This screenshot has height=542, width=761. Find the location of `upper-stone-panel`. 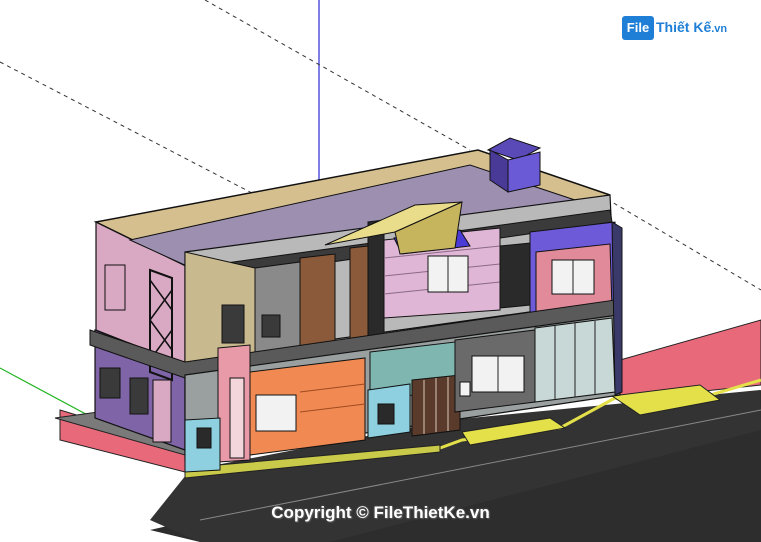

upper-stone-panel is located at coordinates (277, 311).